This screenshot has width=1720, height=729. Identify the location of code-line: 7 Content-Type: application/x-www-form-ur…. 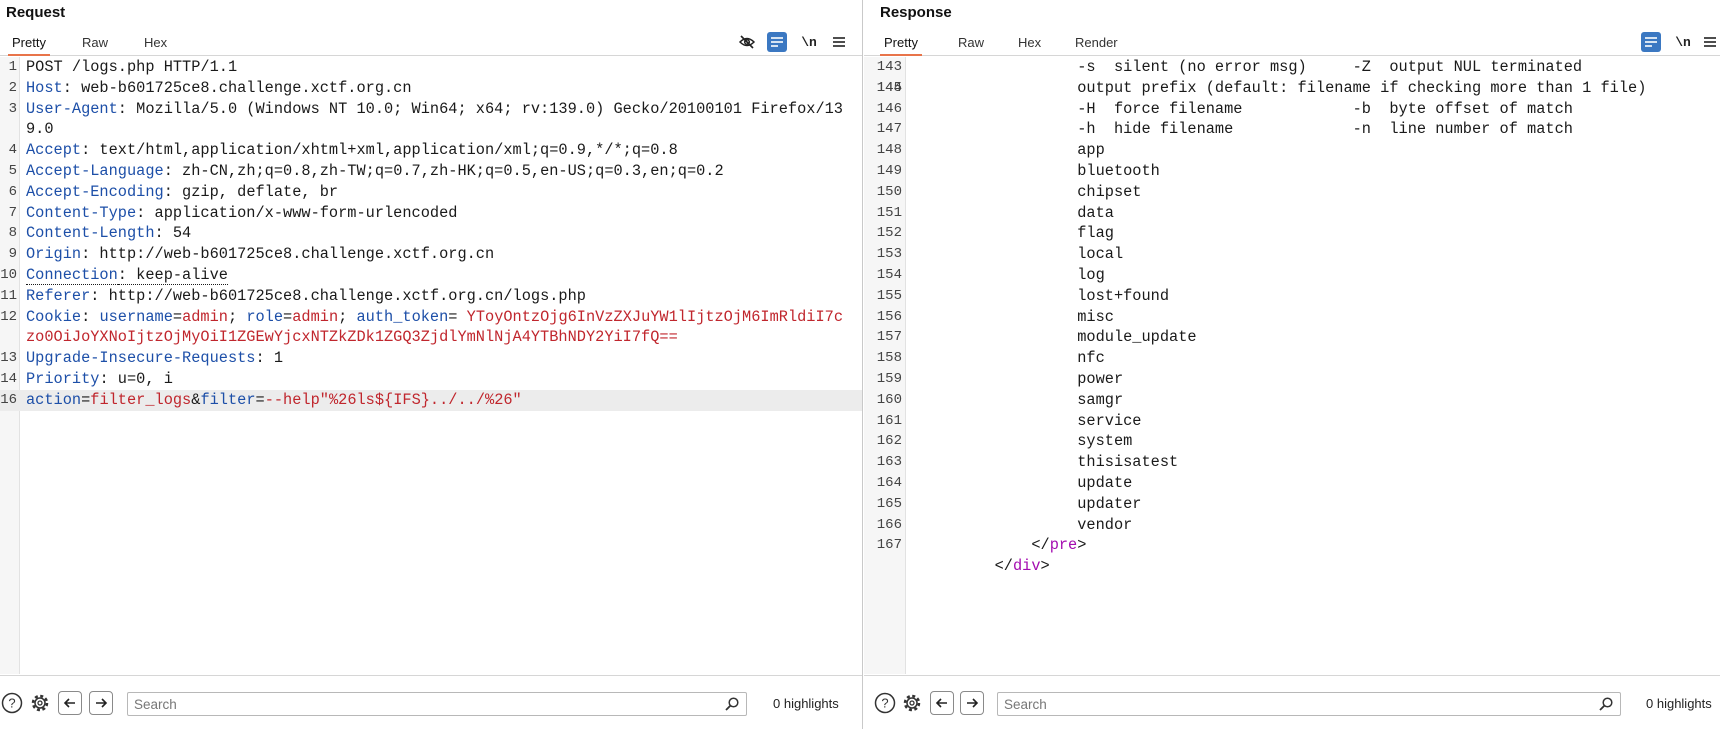
(431, 213).